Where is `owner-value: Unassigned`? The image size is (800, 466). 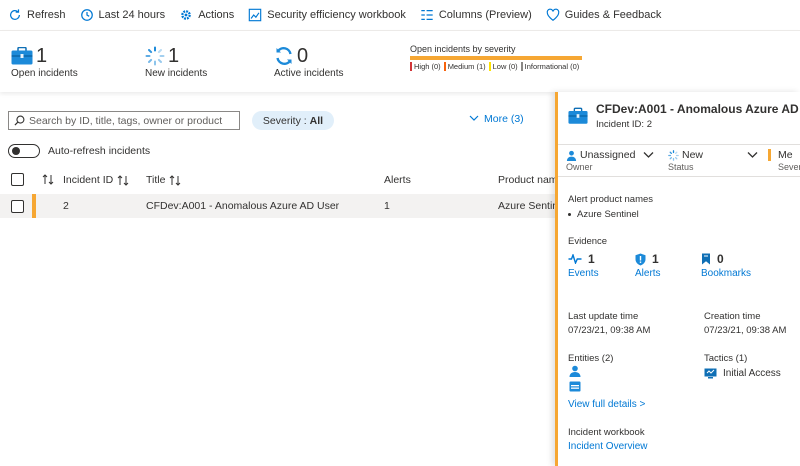 owner-value: Unassigned is located at coordinates (608, 155).